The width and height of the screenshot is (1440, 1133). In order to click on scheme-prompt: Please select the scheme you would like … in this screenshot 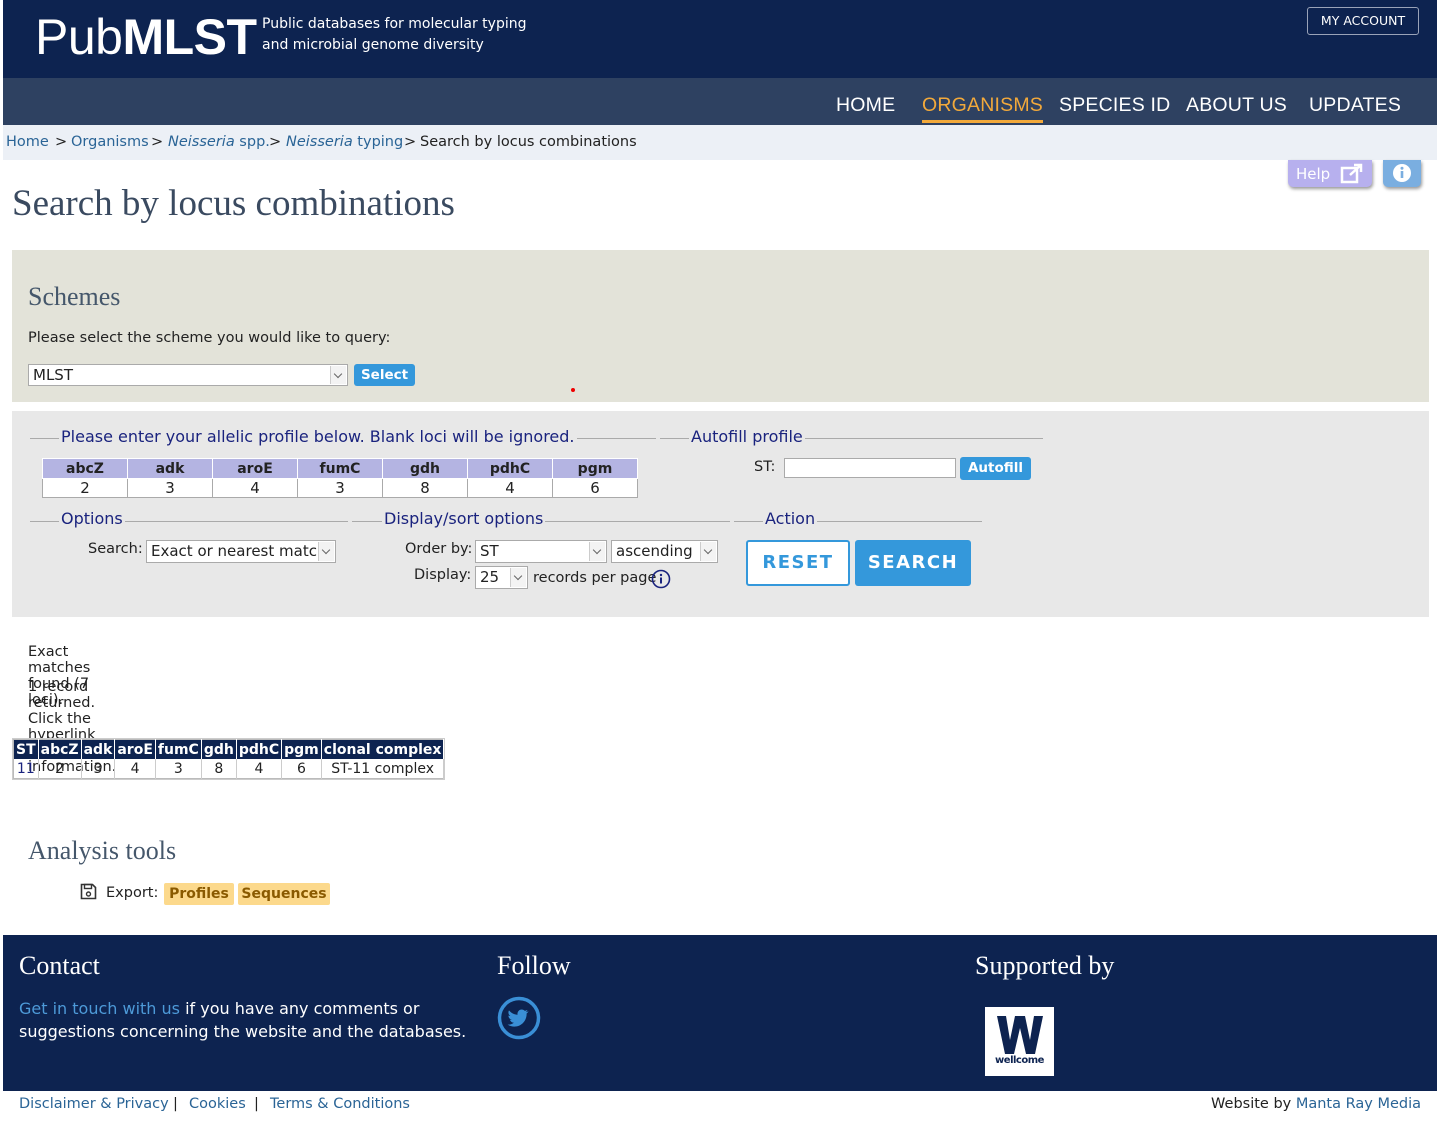, I will do `click(209, 338)`.